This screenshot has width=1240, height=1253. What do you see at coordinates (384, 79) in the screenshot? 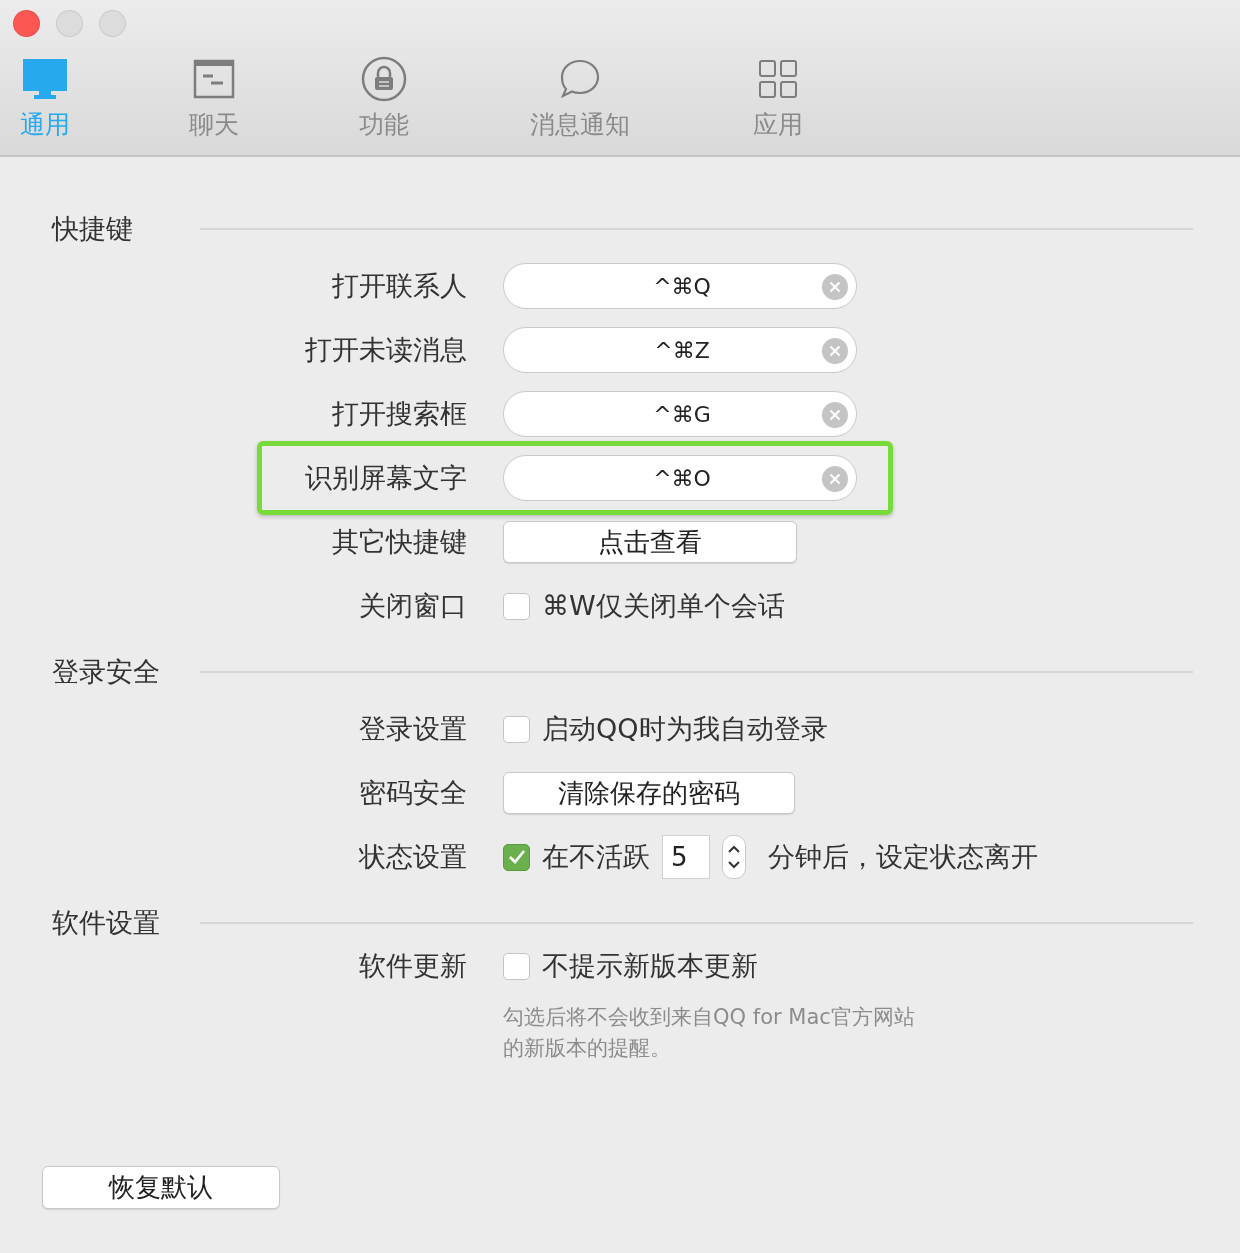
I see `lock-icon` at bounding box center [384, 79].